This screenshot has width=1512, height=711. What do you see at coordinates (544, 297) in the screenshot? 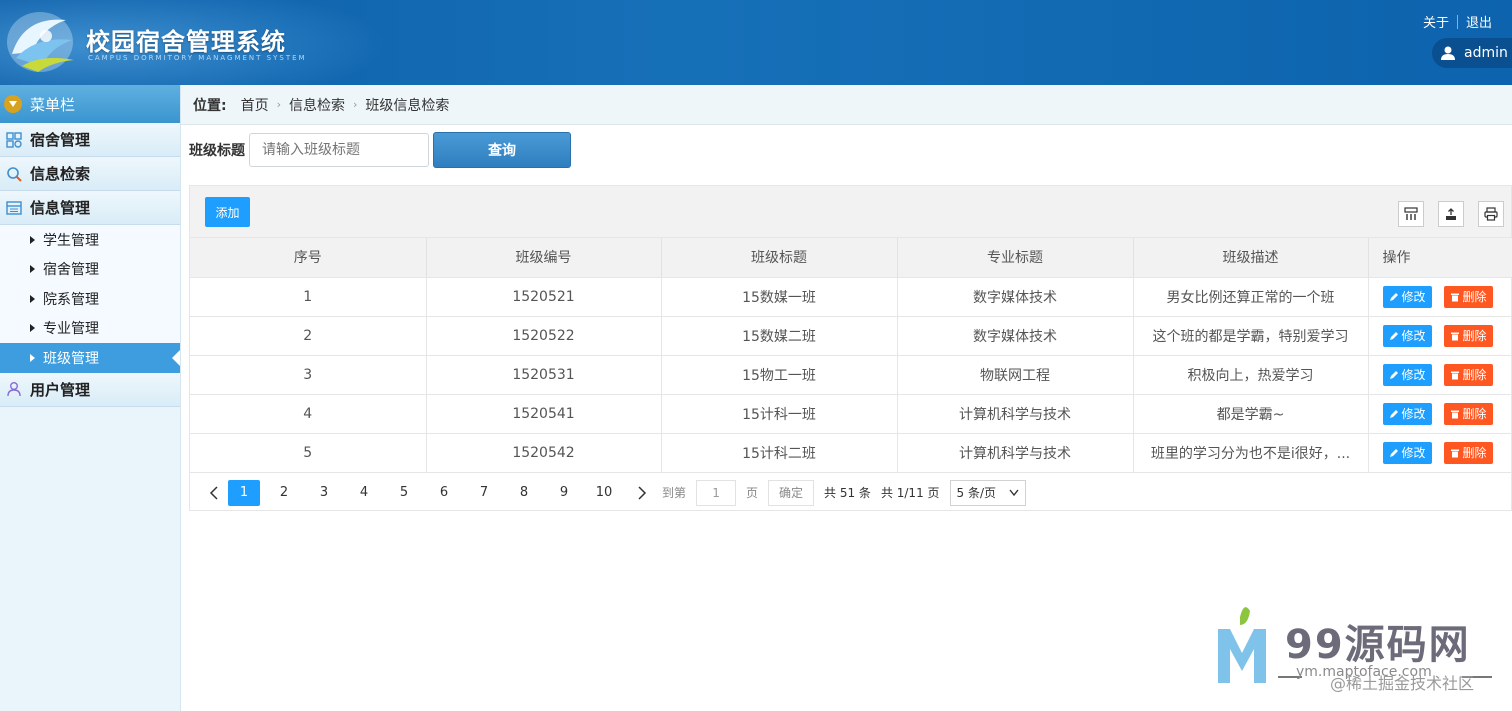
I see `cell-code: 1520521` at bounding box center [544, 297].